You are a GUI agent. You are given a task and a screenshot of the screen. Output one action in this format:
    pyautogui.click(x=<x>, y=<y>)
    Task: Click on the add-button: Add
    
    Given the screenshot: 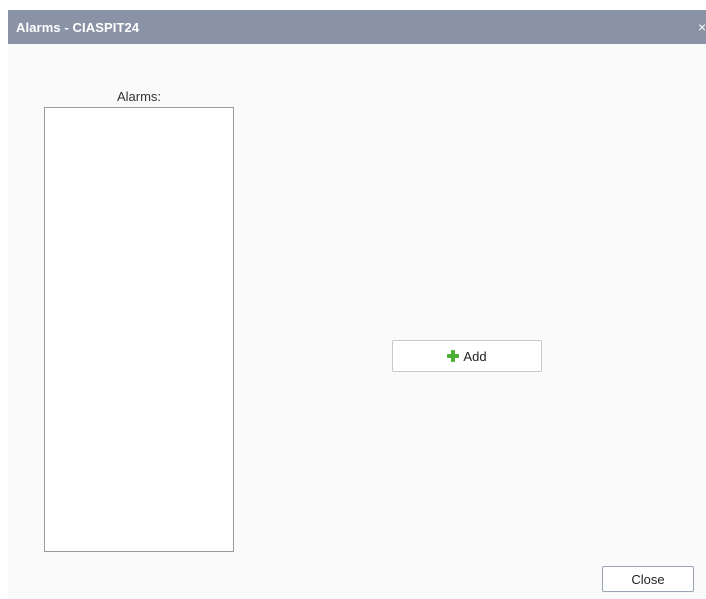 What is the action you would take?
    pyautogui.click(x=467, y=356)
    